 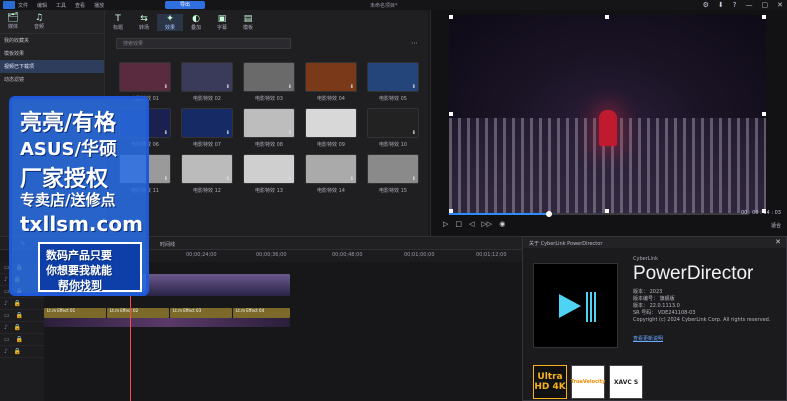 What do you see at coordinates (52, 79) in the screenshot?
I see `tree-item-dynamic-filters: 动态滤镜` at bounding box center [52, 79].